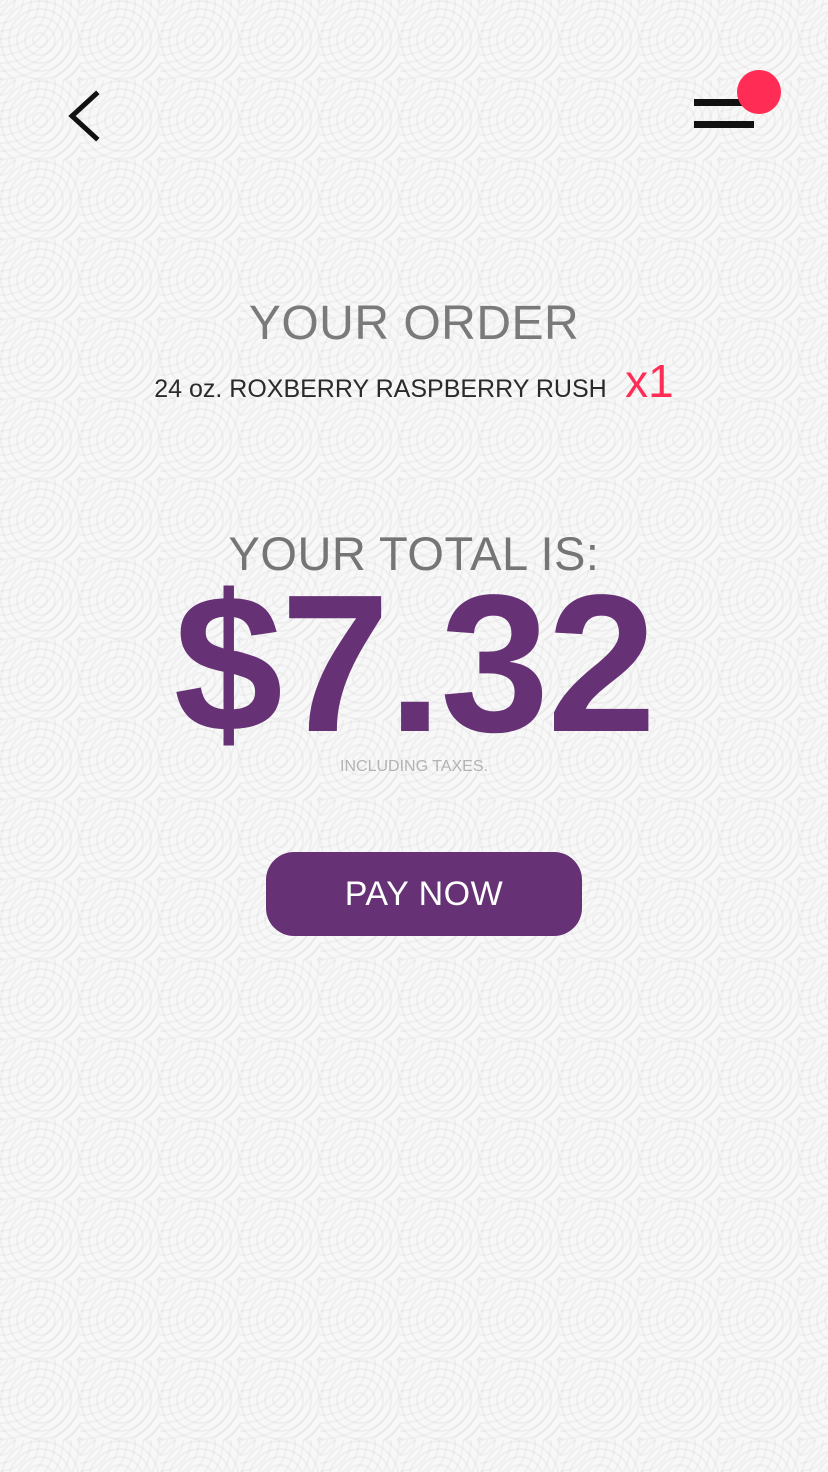 Image resolution: width=828 pixels, height=1472 pixels. I want to click on order-title: YOUR ORDER, so click(414, 323).